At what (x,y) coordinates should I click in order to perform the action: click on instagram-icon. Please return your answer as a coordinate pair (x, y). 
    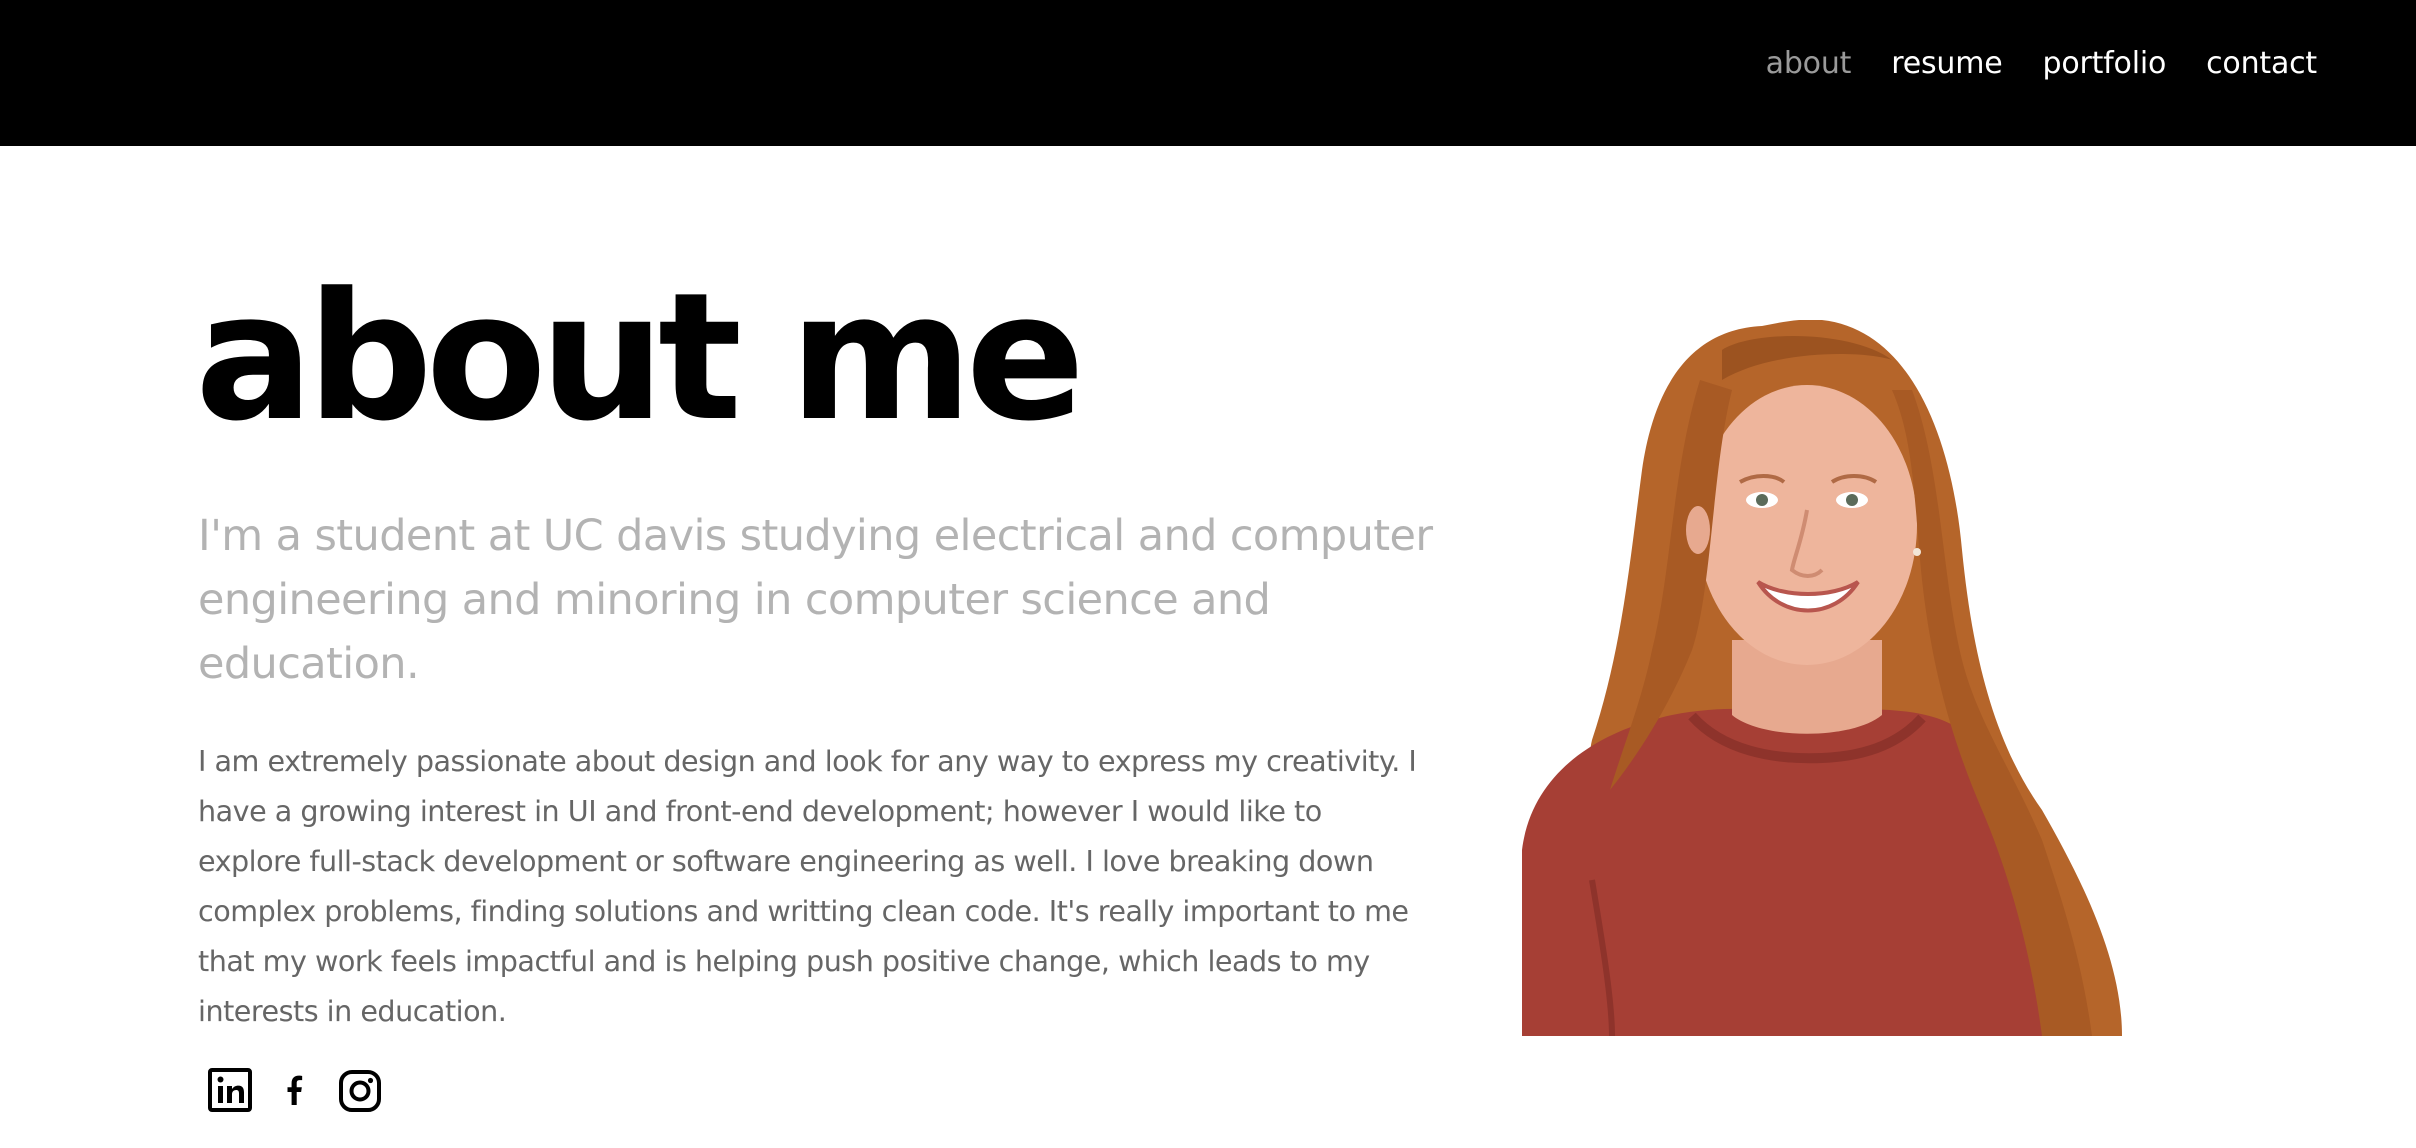
    Looking at the image, I should click on (360, 1091).